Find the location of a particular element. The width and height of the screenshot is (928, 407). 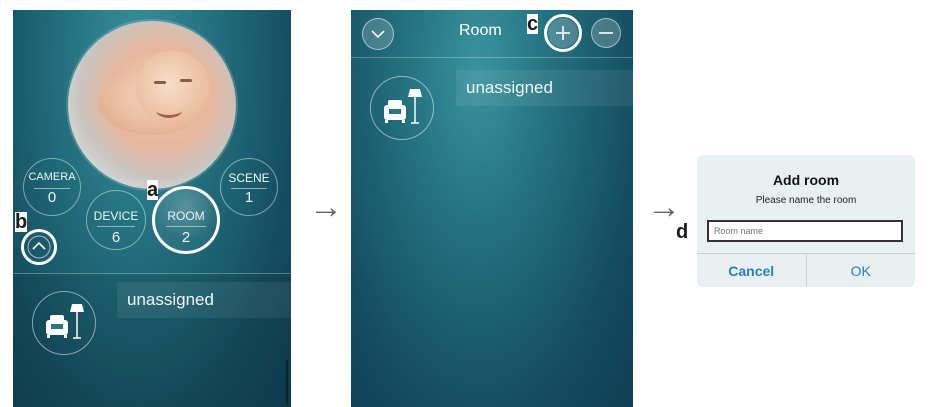

scene-button: SCENE 1 is located at coordinates (249, 187).